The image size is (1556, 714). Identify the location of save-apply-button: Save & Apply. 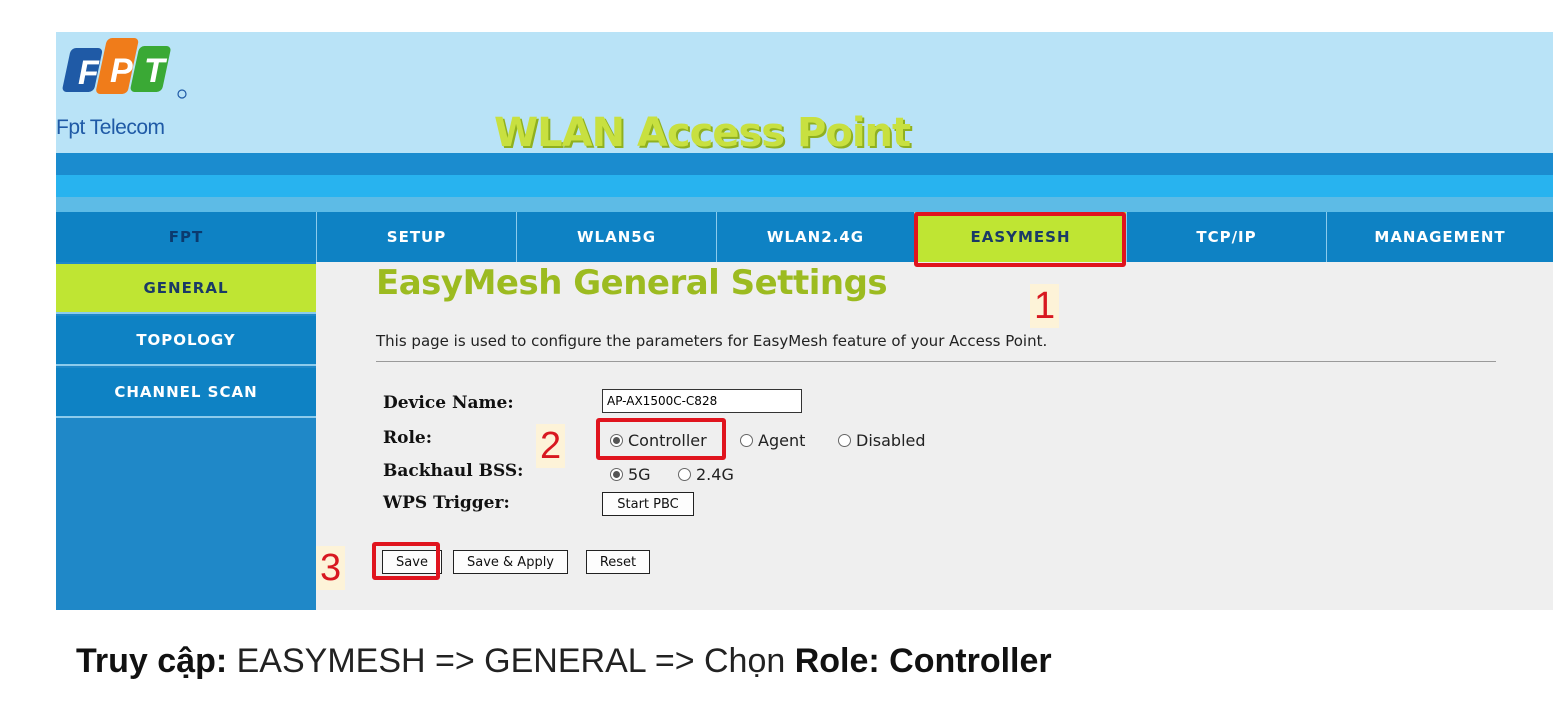
(510, 562).